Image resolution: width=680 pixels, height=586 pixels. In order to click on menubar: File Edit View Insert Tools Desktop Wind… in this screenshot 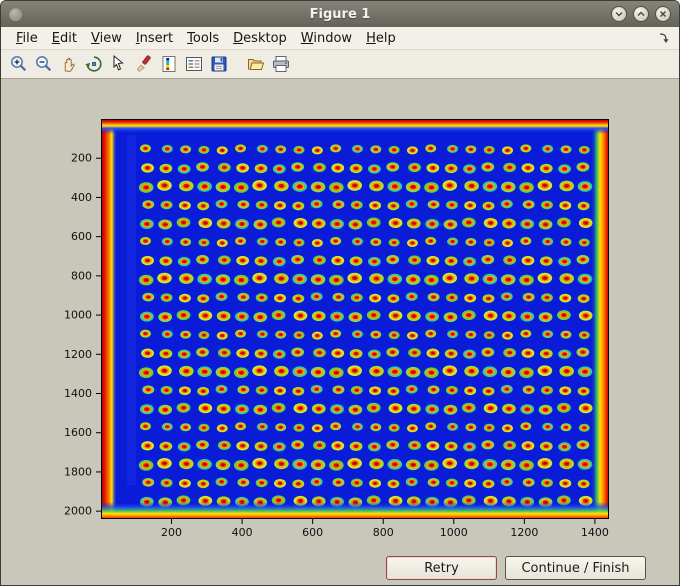, I will do `click(340, 38)`.